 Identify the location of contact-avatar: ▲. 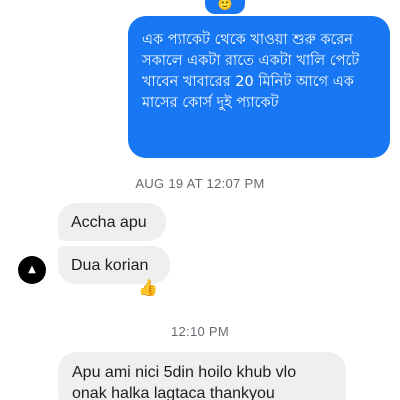
(32, 270).